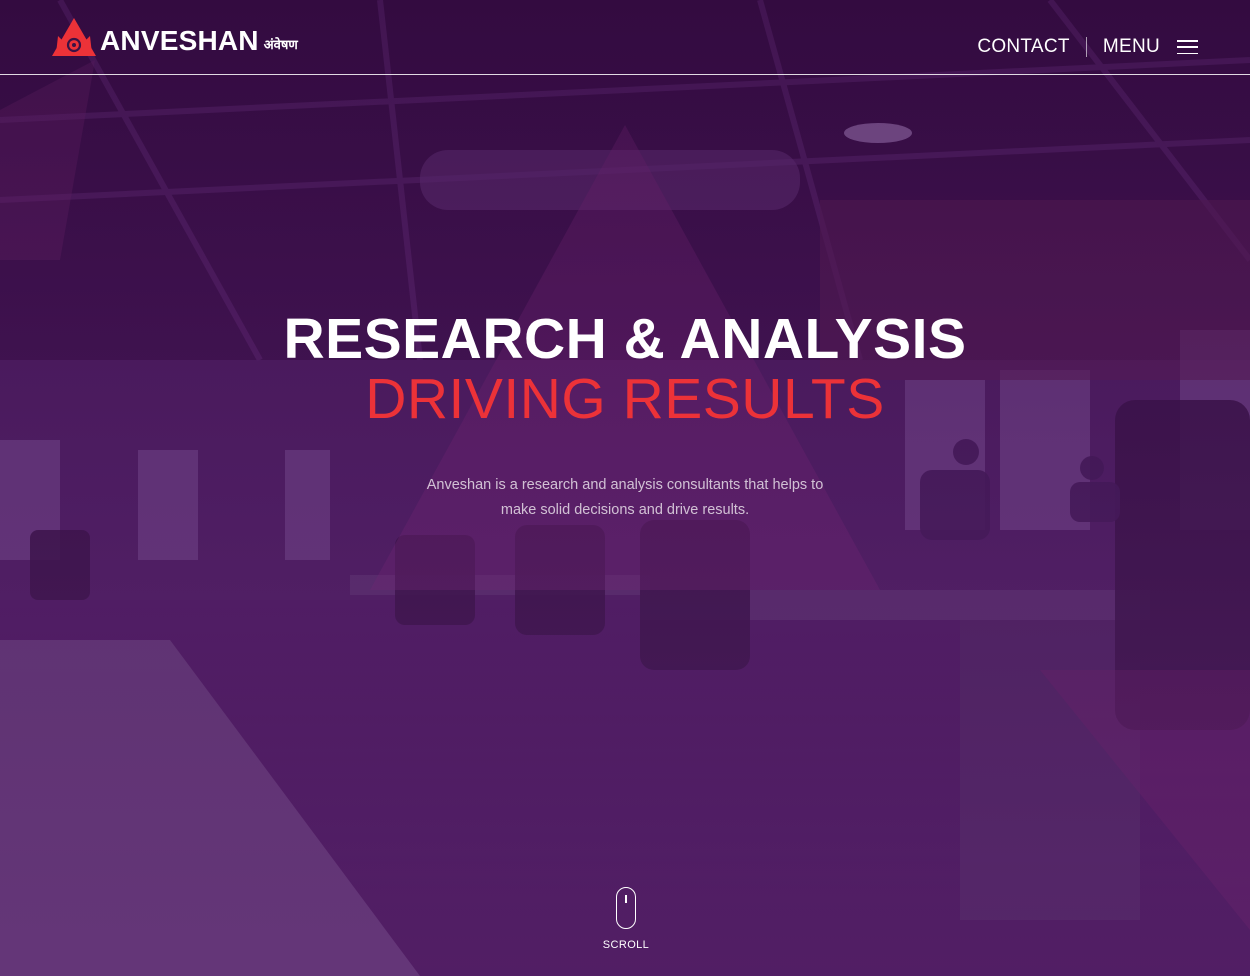 The image size is (1250, 976). I want to click on mouse-scroll-icon, so click(626, 908).